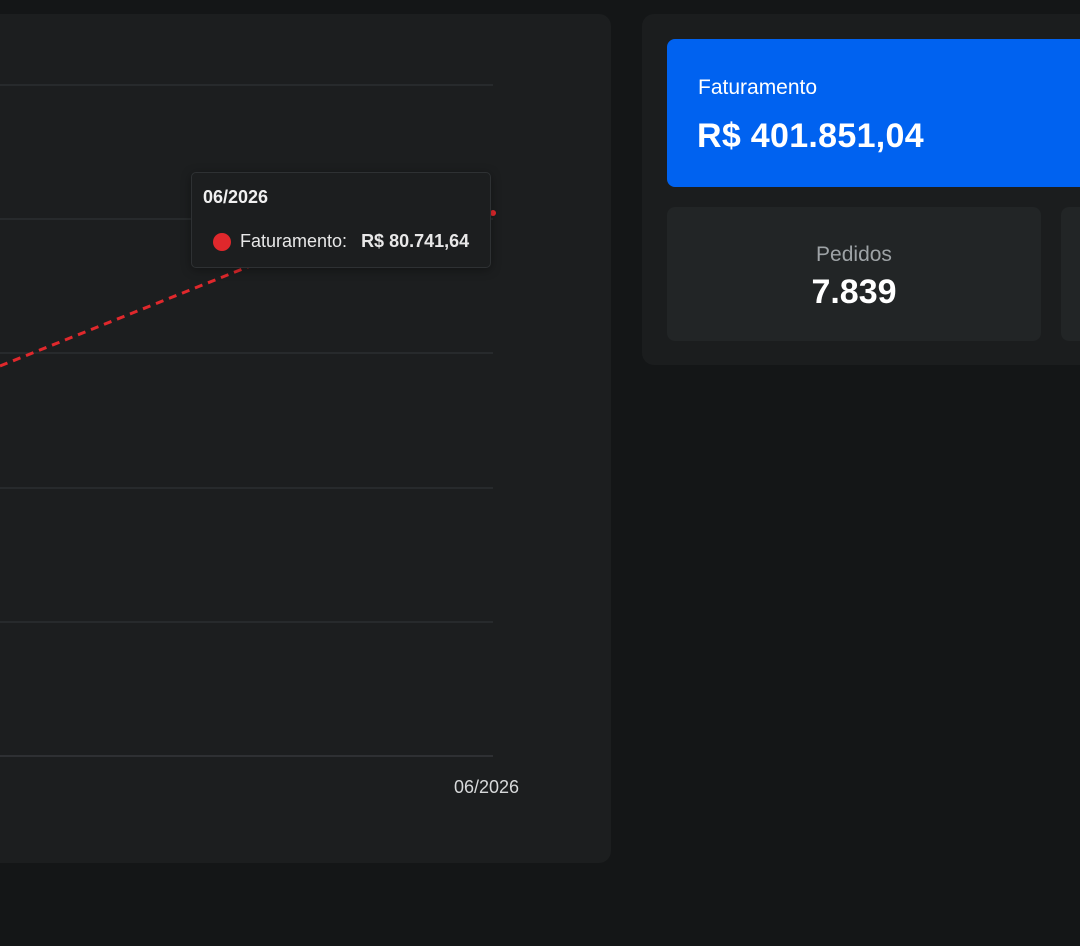  Describe the element at coordinates (341, 220) in the screenshot. I see `chart-tooltip: 06/2026 Faturamento: R$ 80.741,64` at that location.